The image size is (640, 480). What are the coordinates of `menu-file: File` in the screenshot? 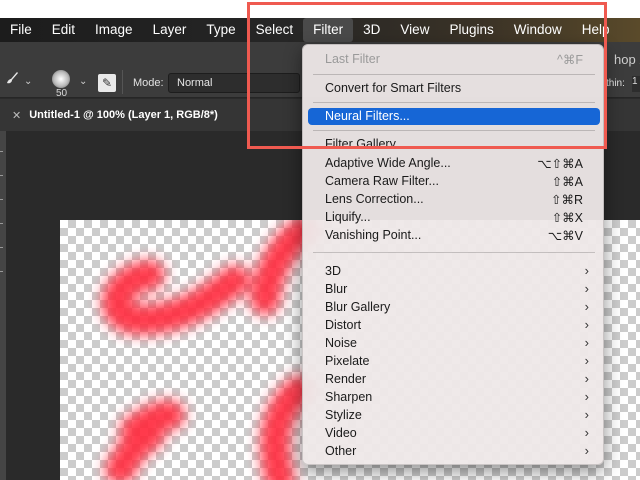 It's located at (21, 30).